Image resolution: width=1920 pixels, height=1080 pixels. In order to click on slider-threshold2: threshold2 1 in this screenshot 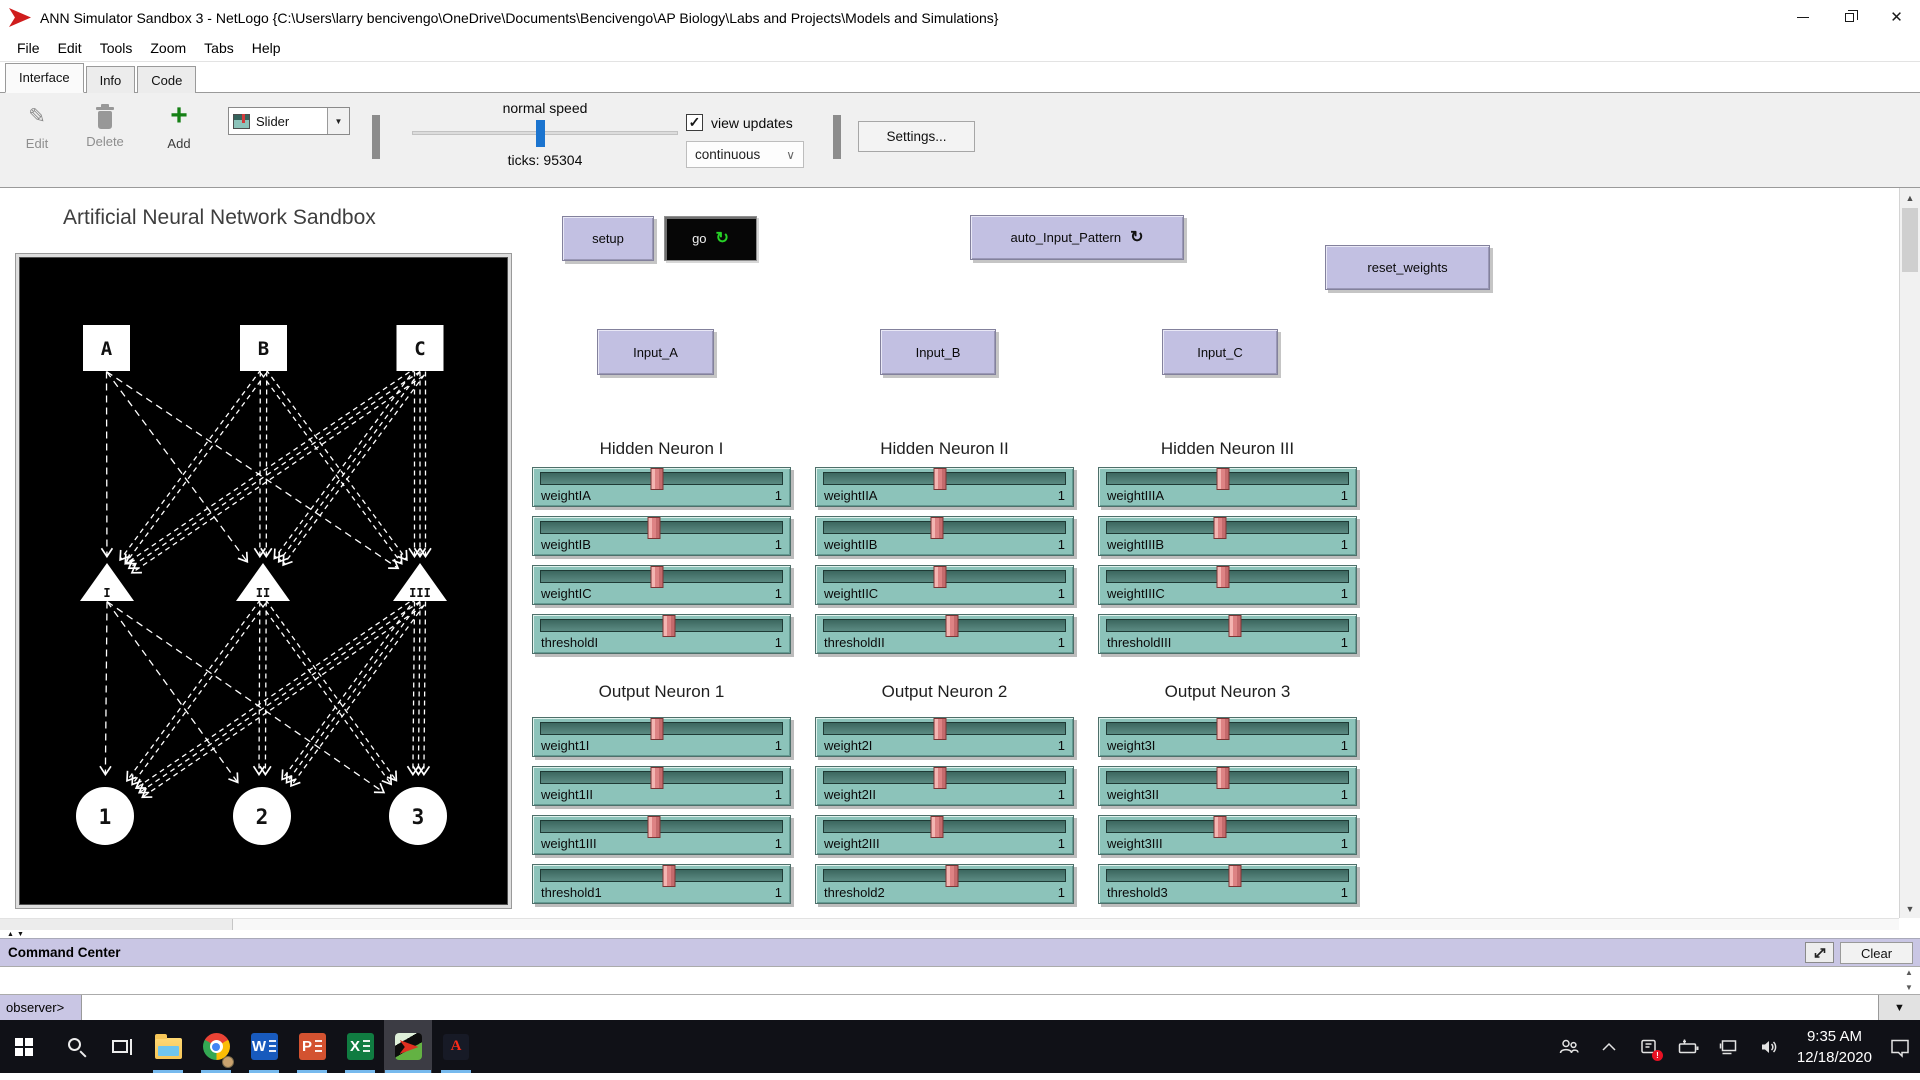, I will do `click(944, 884)`.